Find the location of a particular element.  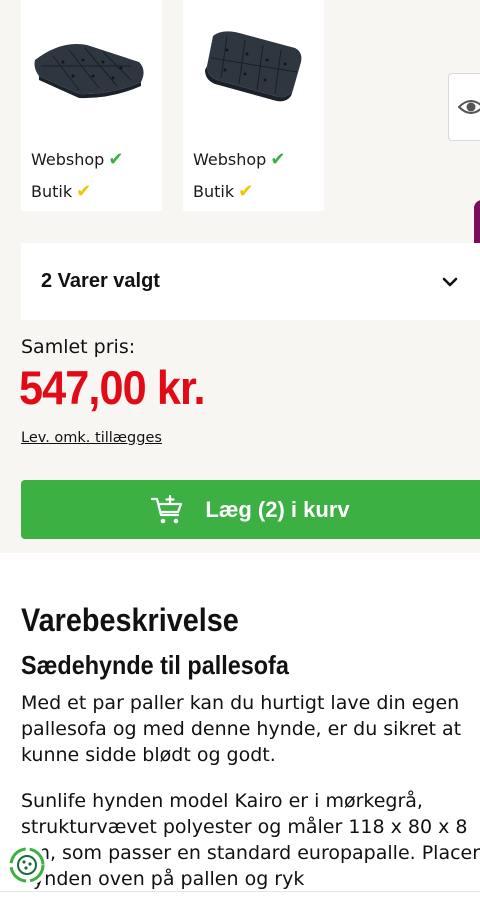

add-to-cart-label: Læg (2) i kurv is located at coordinates (277, 509).